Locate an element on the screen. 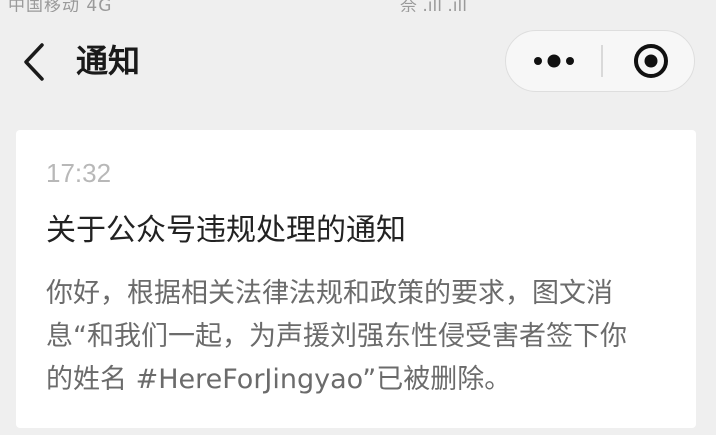 This screenshot has height=435, width=716. carrier-text: 中国移动 4G is located at coordinates (60, 6).